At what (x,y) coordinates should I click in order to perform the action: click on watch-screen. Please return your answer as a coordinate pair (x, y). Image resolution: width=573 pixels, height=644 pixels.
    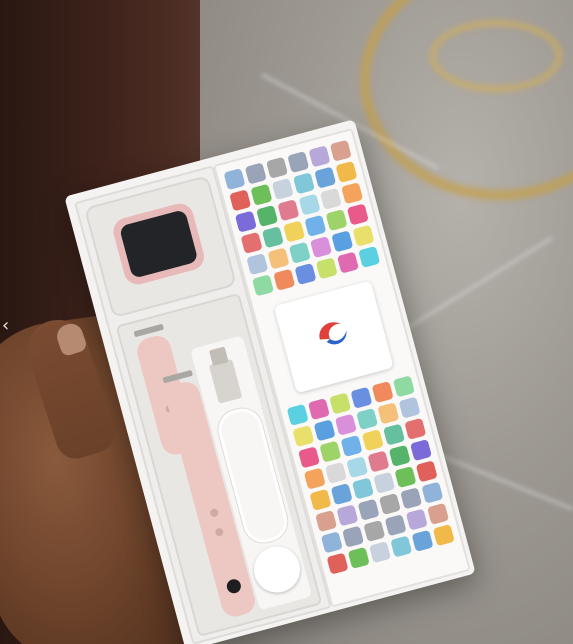
    Looking at the image, I should click on (158, 244).